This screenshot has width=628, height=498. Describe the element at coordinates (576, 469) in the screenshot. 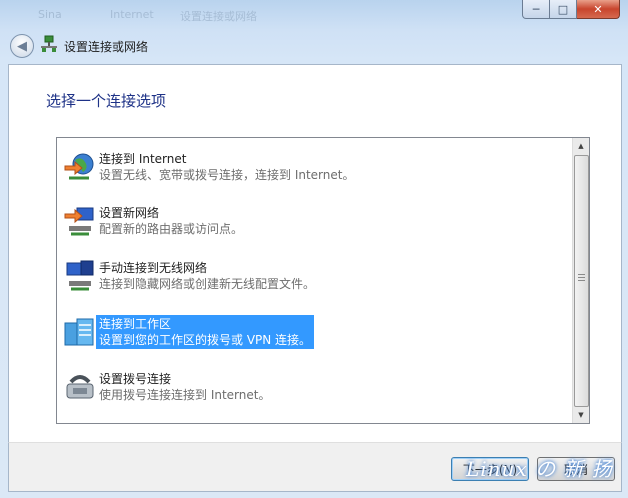

I see `cancel-button: 取消` at that location.